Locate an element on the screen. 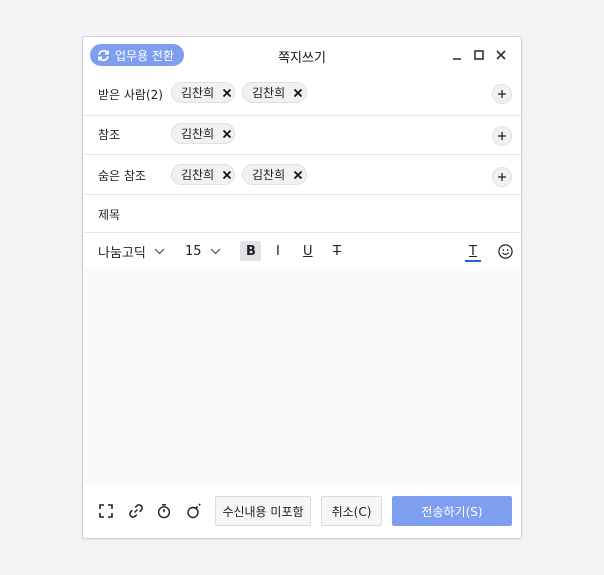 This screenshot has height=575, width=604. add-bcc-recipient-button is located at coordinates (502, 177).